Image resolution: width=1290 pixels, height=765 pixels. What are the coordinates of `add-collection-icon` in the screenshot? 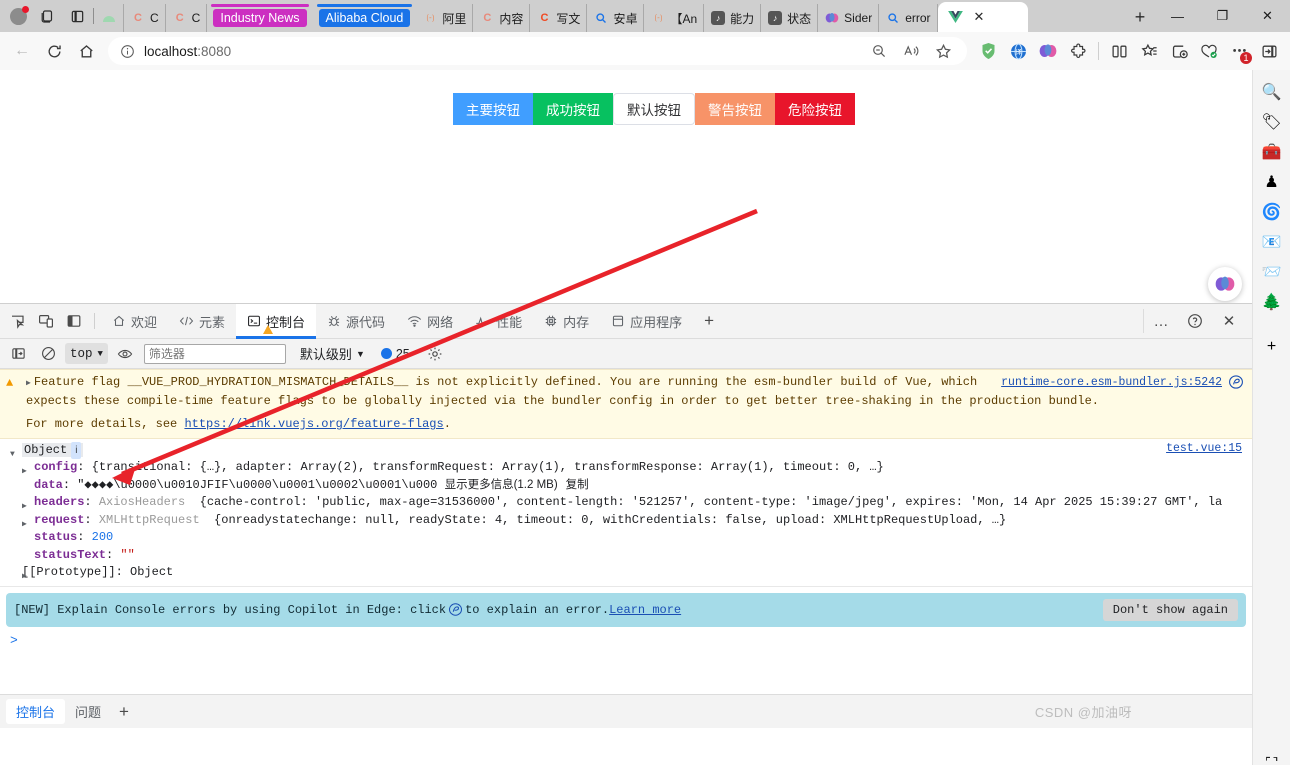 It's located at (1179, 51).